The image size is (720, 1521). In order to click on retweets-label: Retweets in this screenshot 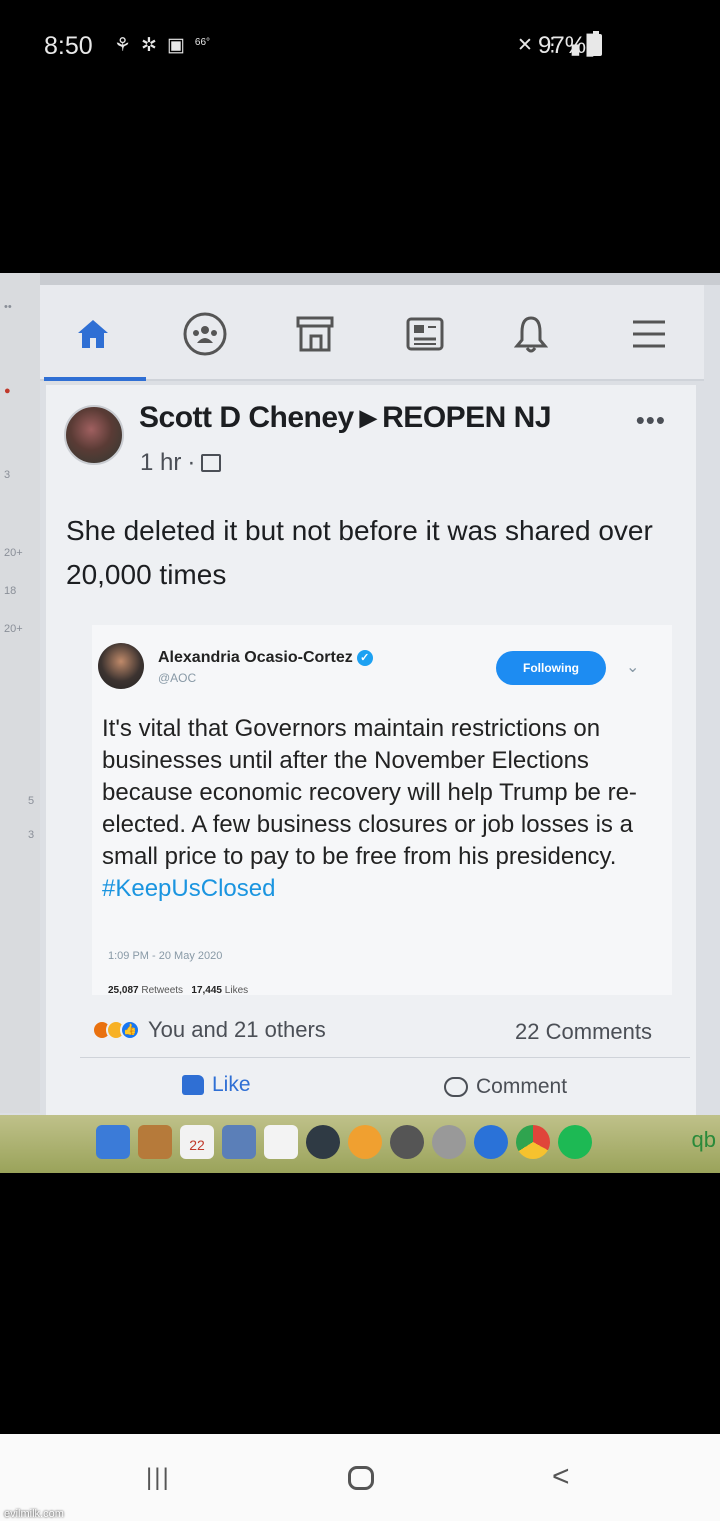, I will do `click(162, 990)`.